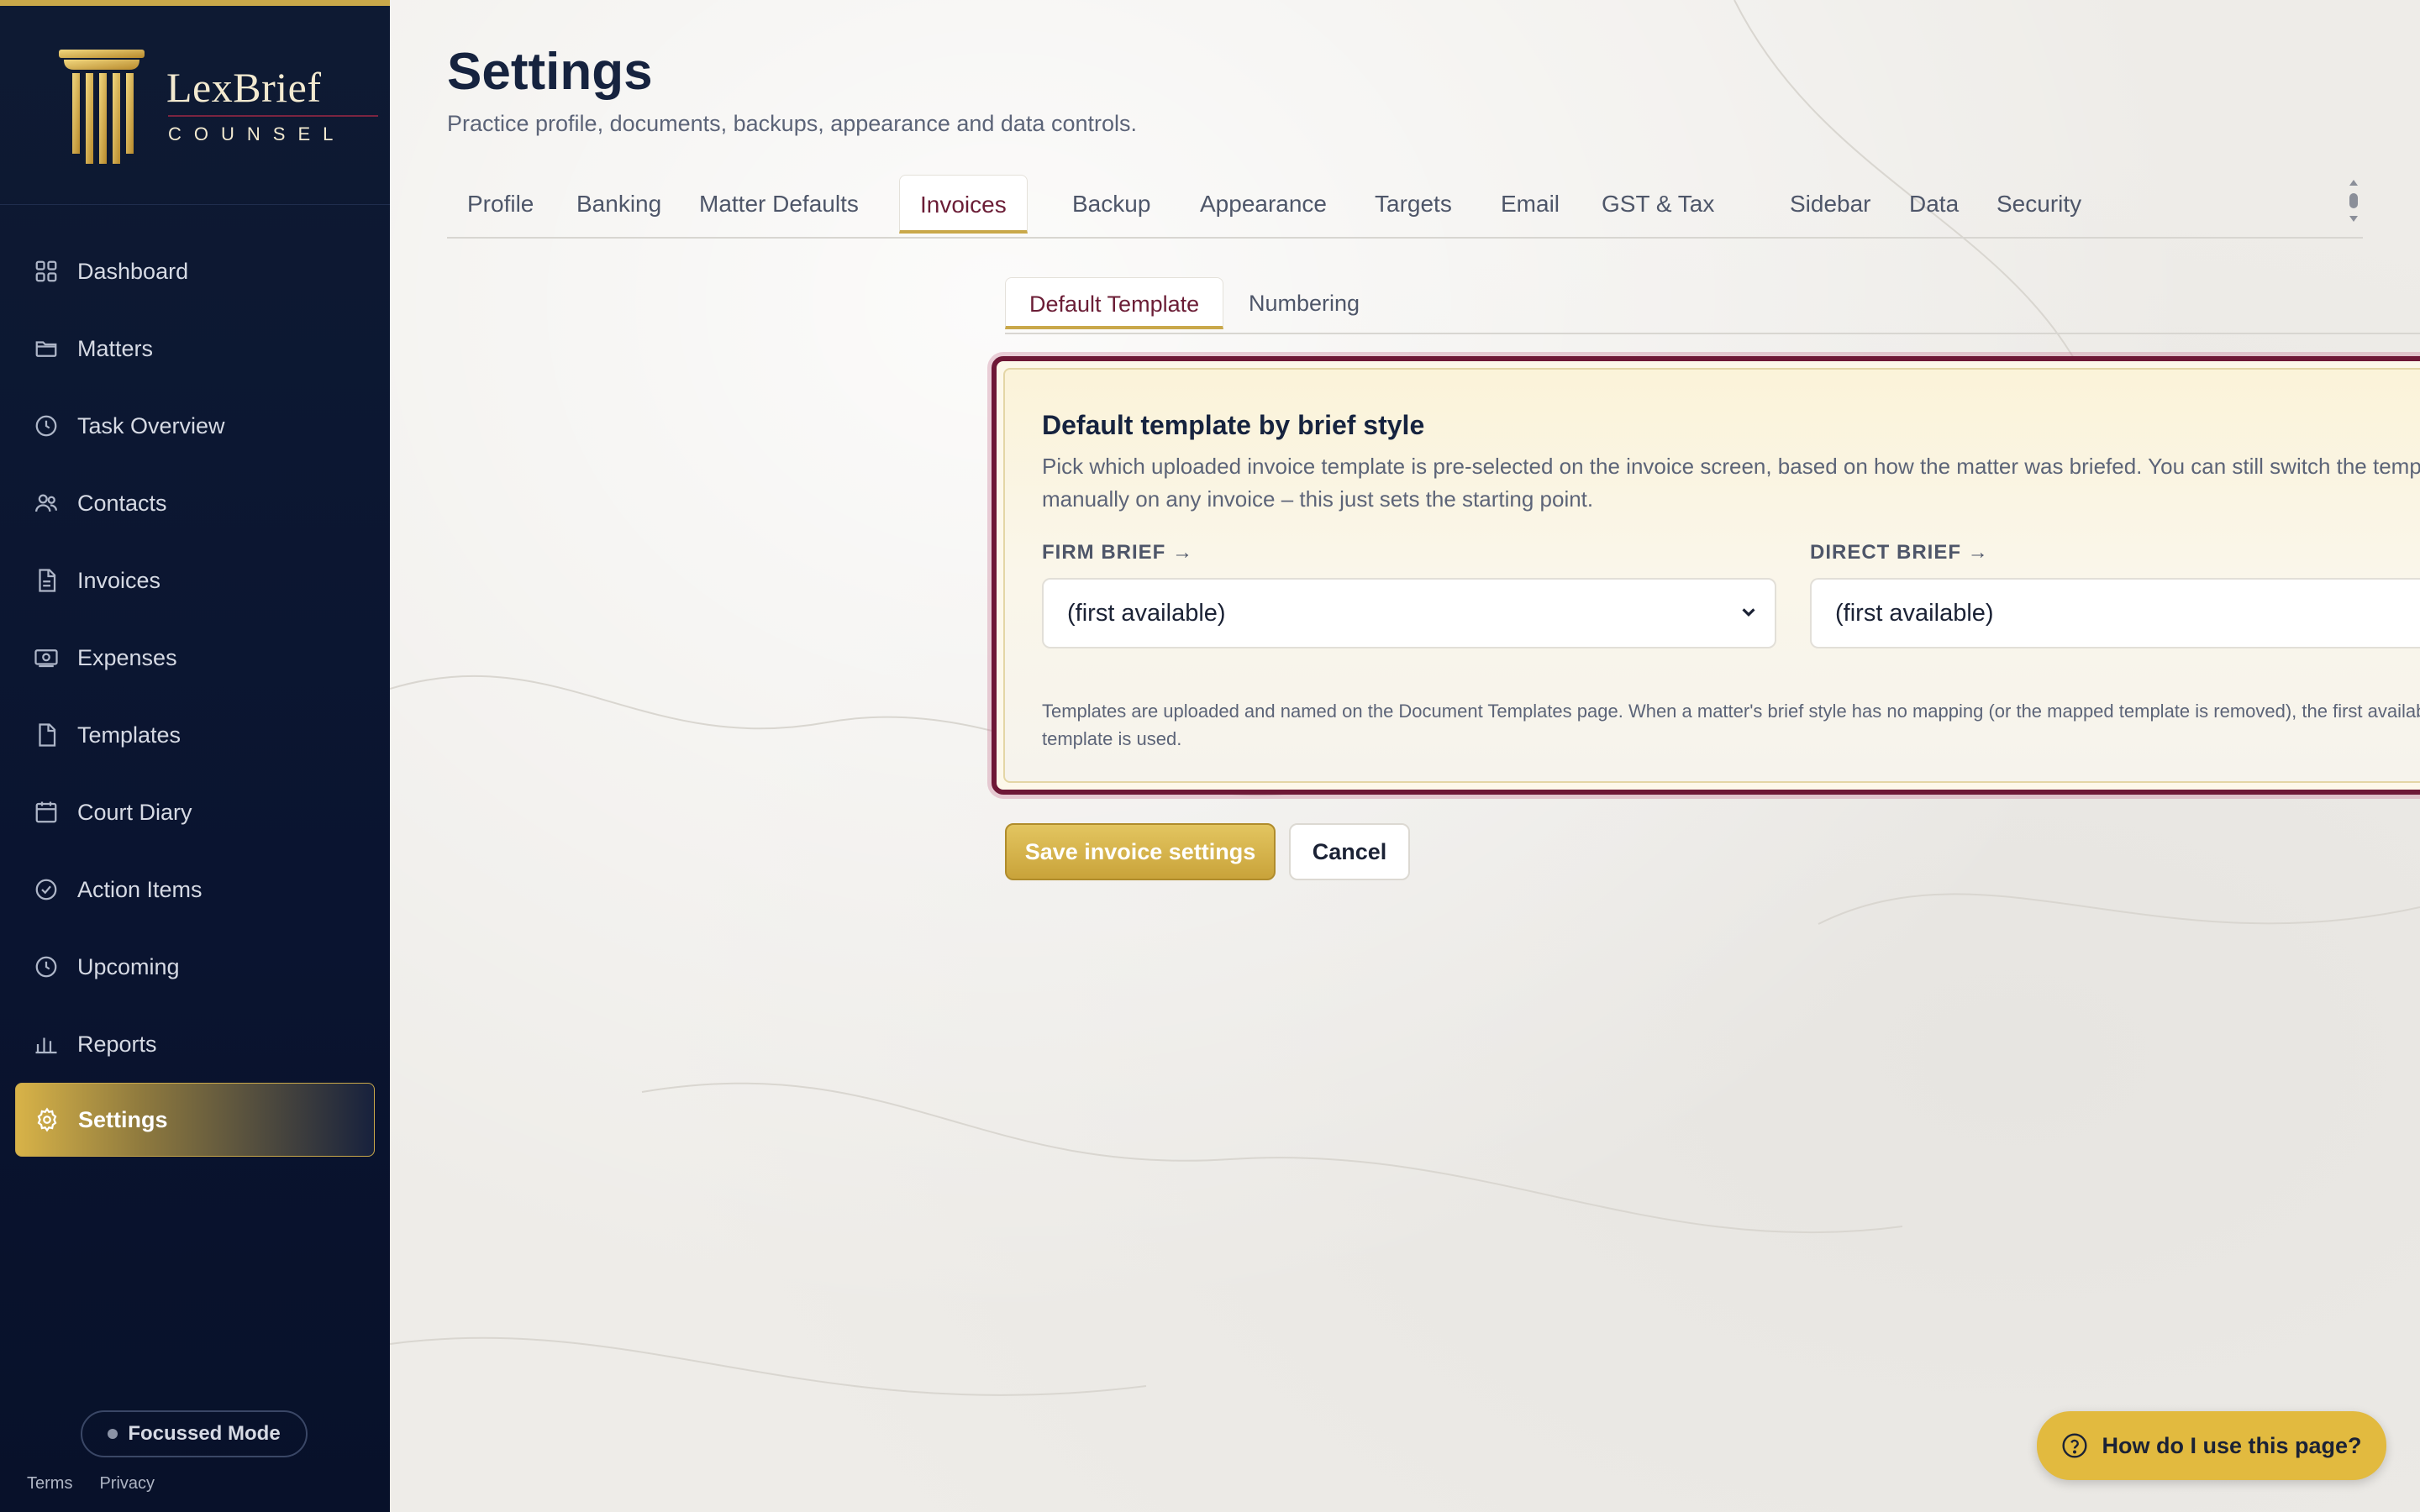  I want to click on brand-name: LexBrief, so click(244, 87).